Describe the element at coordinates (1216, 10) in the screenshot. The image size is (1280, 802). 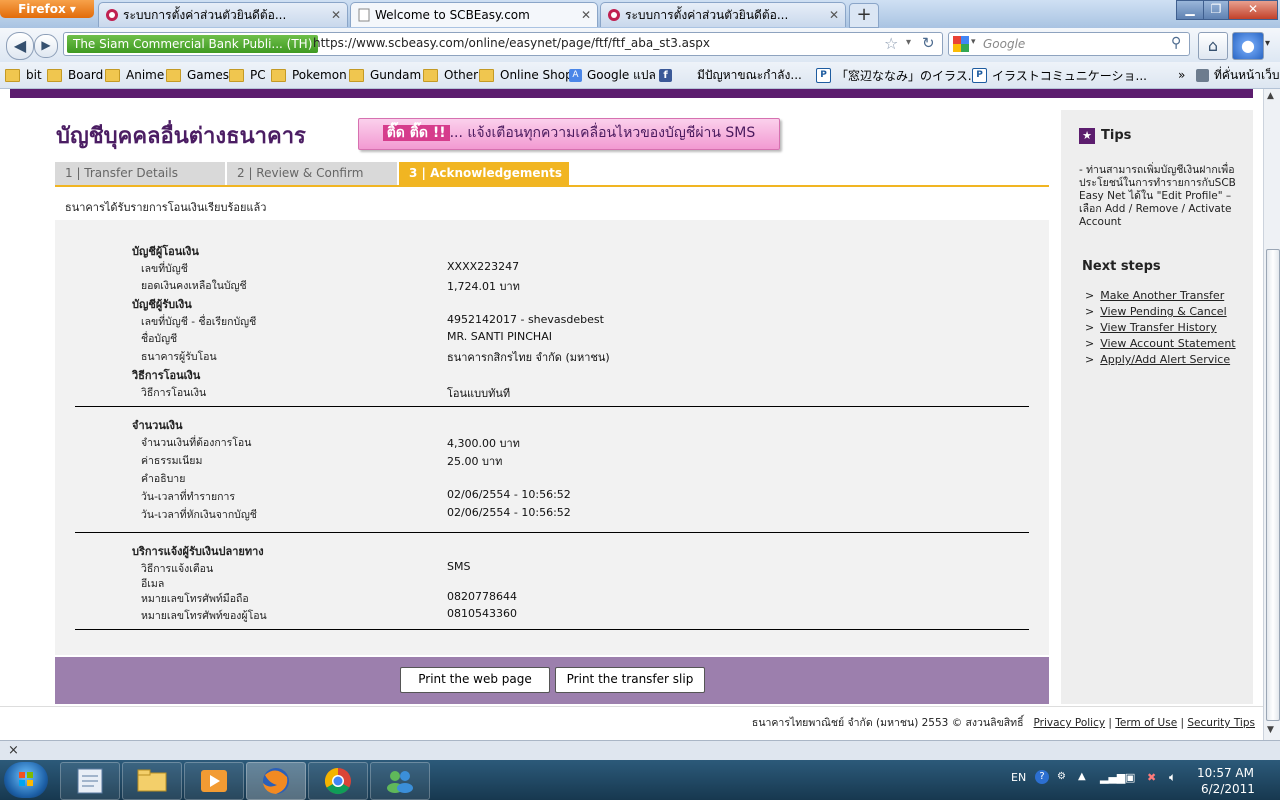
I see `maximize-button: ❐` at that location.